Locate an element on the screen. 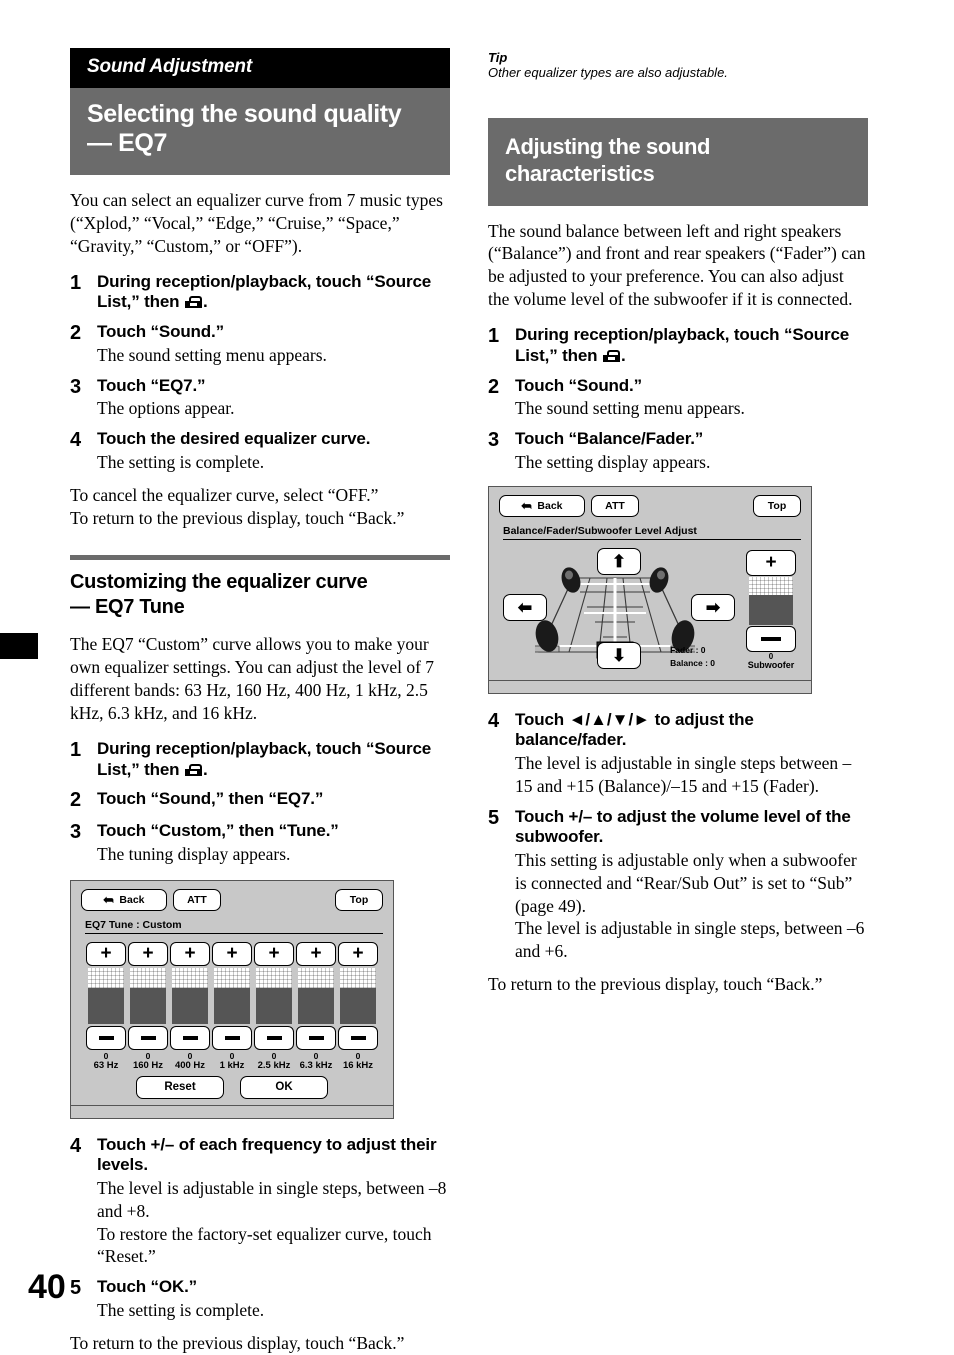 This screenshot has height=1355, width=954. display-title-rule is located at coordinates (652, 539).